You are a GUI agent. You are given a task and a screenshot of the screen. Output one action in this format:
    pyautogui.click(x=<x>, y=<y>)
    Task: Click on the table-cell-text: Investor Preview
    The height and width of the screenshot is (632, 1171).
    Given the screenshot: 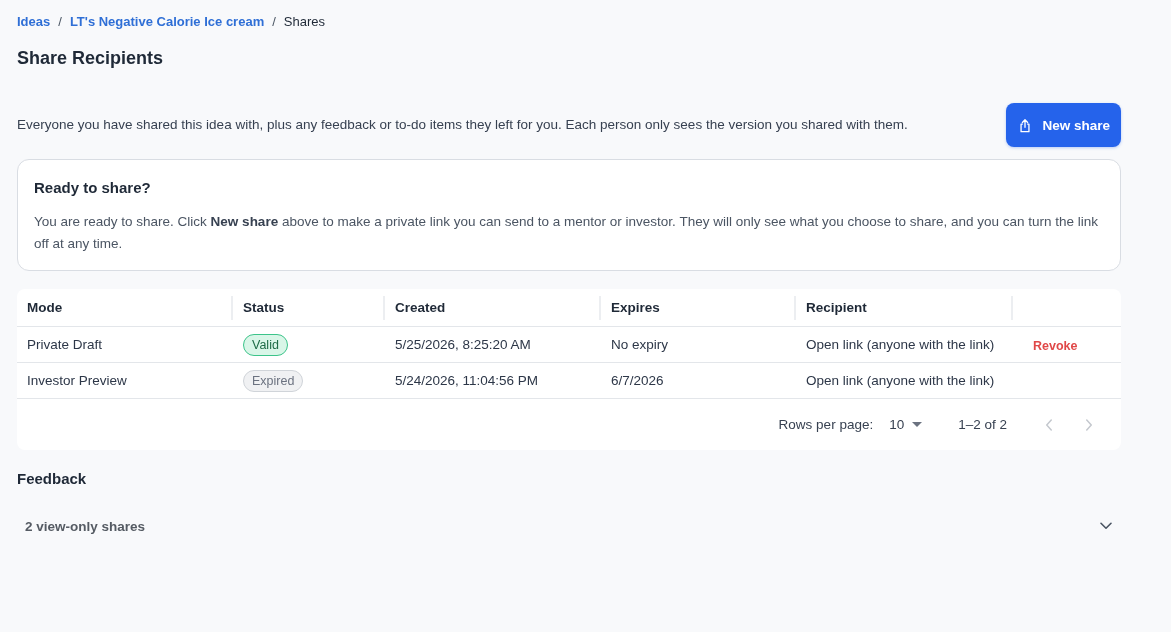 What is the action you would take?
    pyautogui.click(x=77, y=381)
    